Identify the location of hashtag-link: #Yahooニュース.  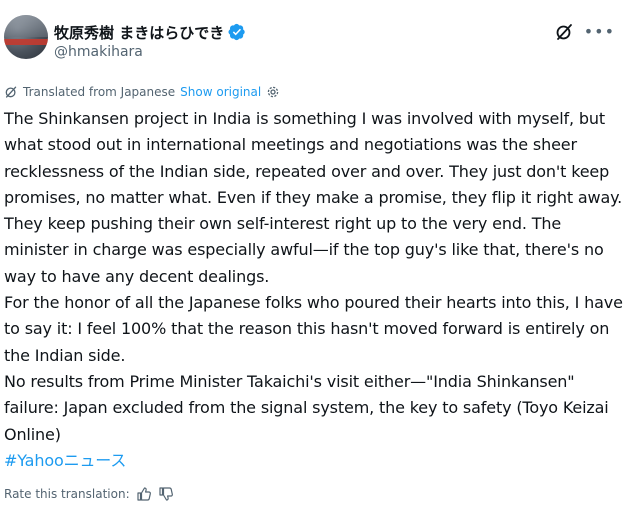
(316, 461).